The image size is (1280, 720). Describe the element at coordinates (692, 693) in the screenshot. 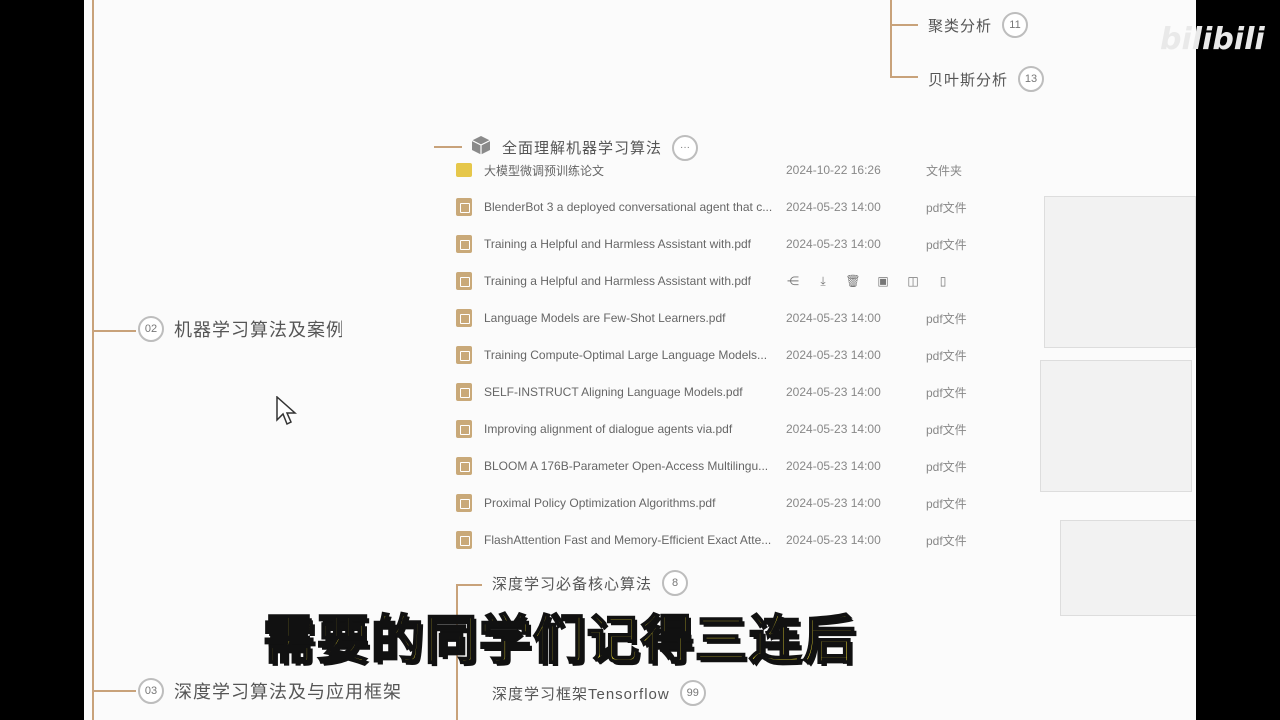

I see `node-count-badge: 99` at that location.